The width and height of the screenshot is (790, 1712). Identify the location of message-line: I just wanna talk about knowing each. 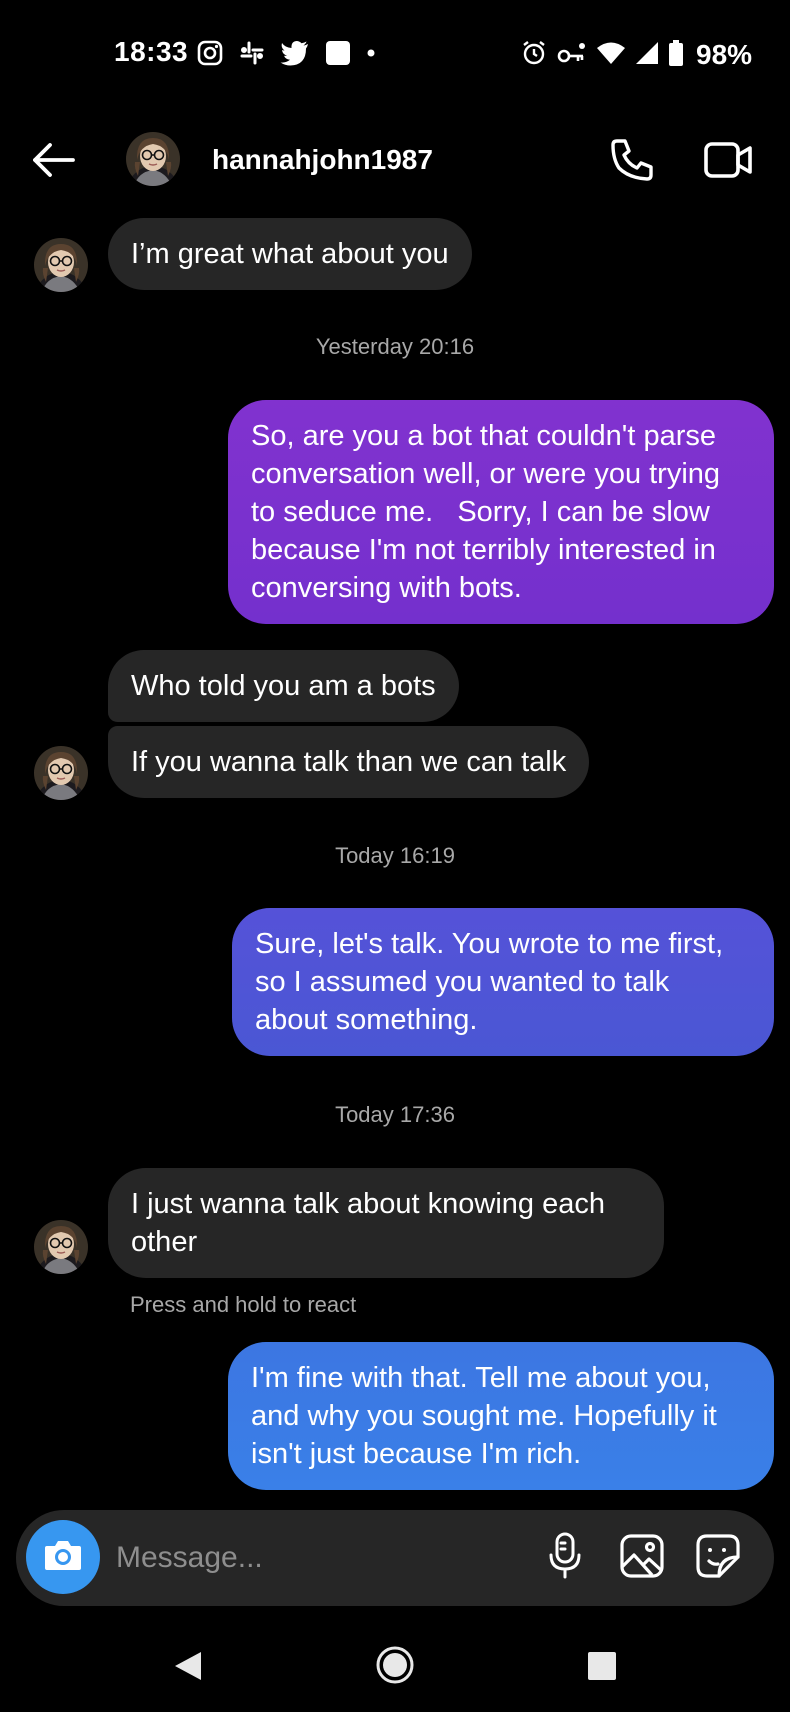
(368, 1204).